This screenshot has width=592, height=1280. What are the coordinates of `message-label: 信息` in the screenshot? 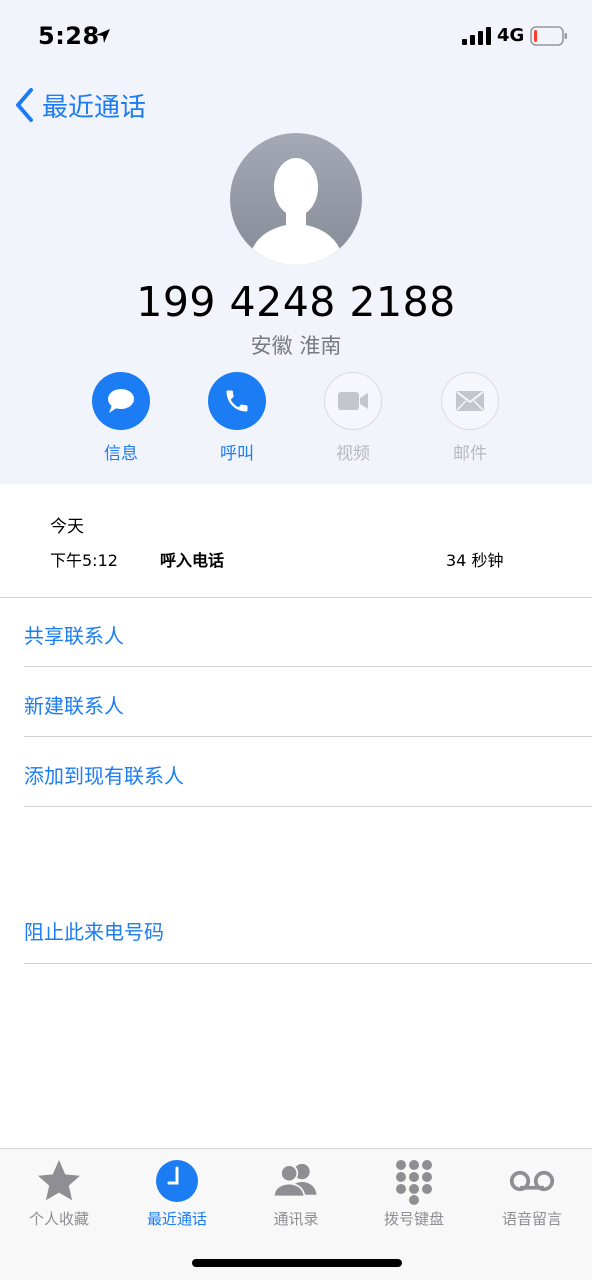 It's located at (121, 454).